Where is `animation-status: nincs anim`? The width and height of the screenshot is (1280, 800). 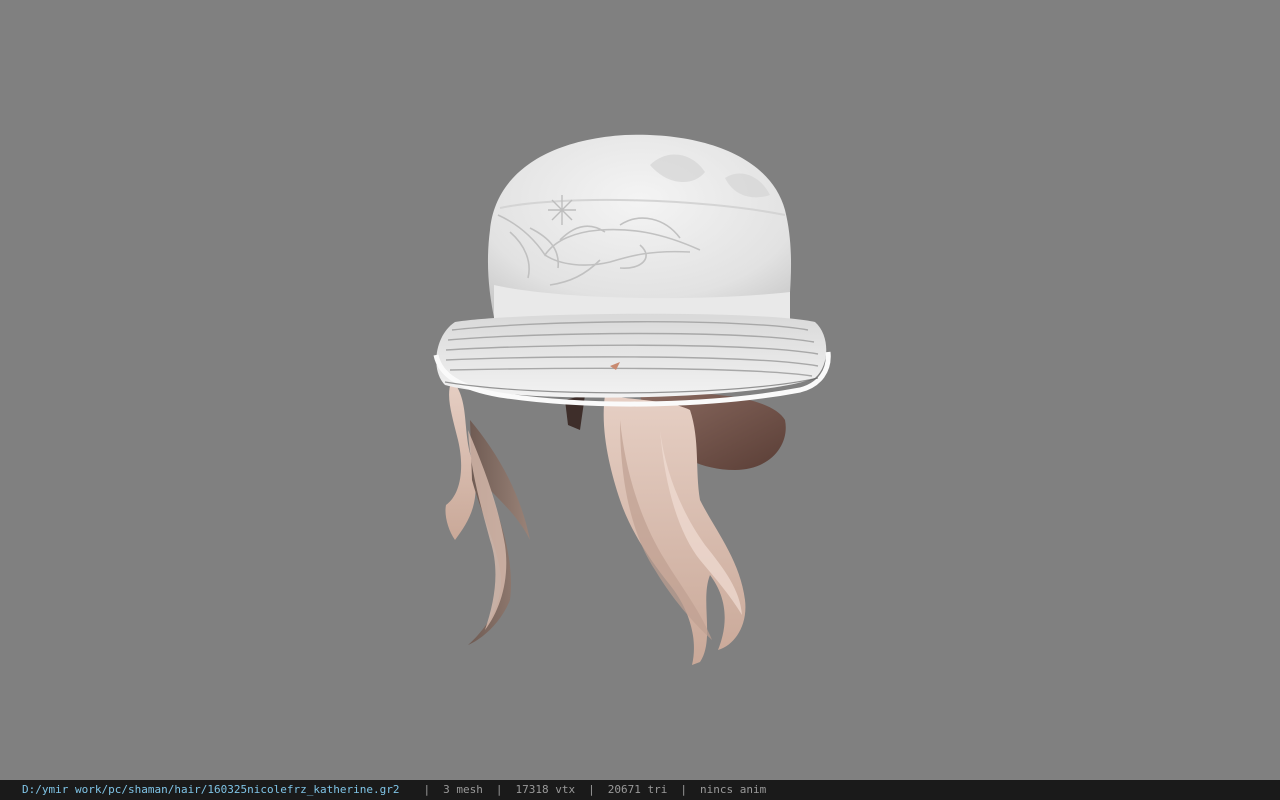 animation-status: nincs anim is located at coordinates (733, 789).